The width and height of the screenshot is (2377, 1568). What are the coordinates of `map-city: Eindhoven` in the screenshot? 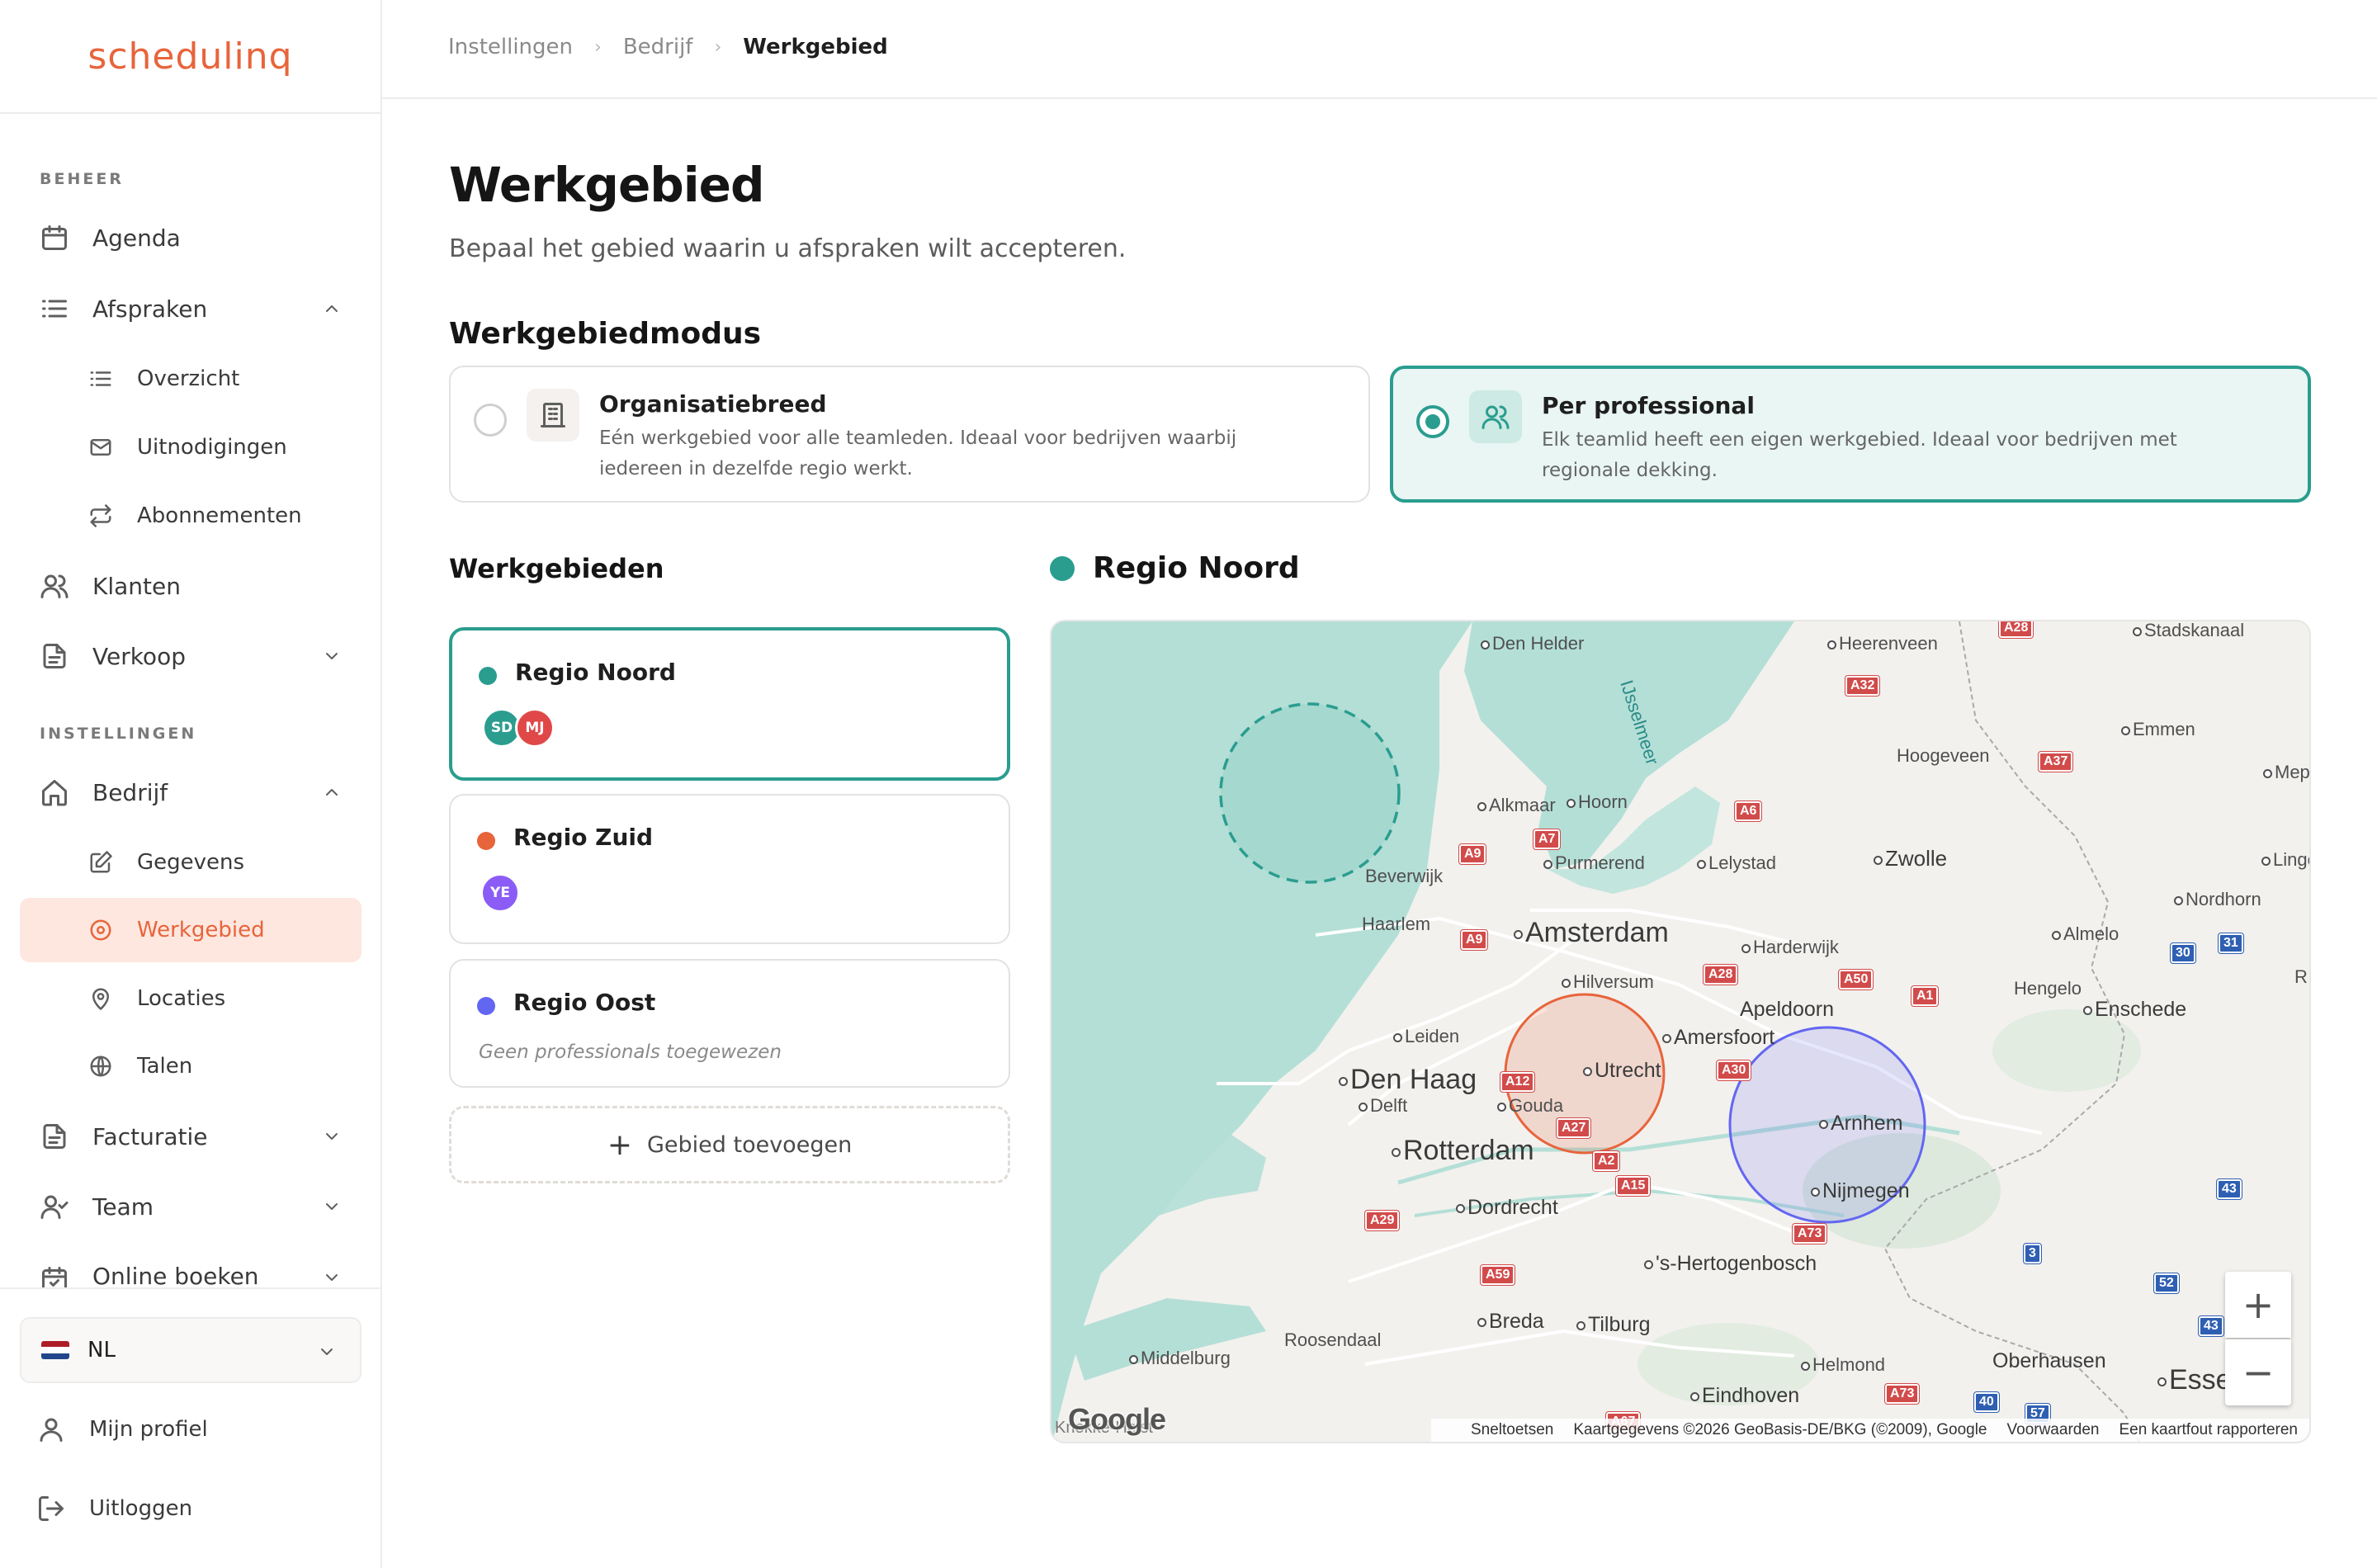 It's located at (1745, 1396).